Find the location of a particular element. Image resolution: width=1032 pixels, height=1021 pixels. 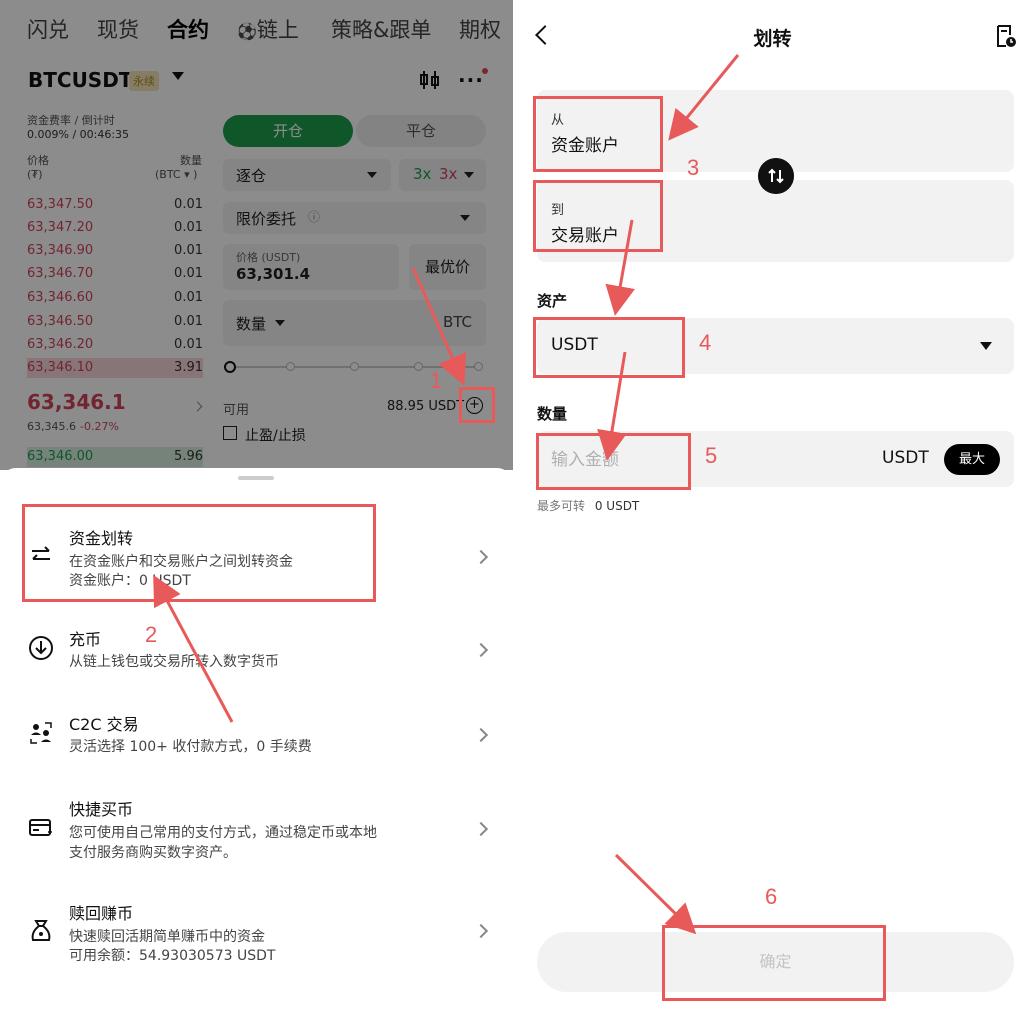

confirm-button: 确定 is located at coordinates (775, 962).